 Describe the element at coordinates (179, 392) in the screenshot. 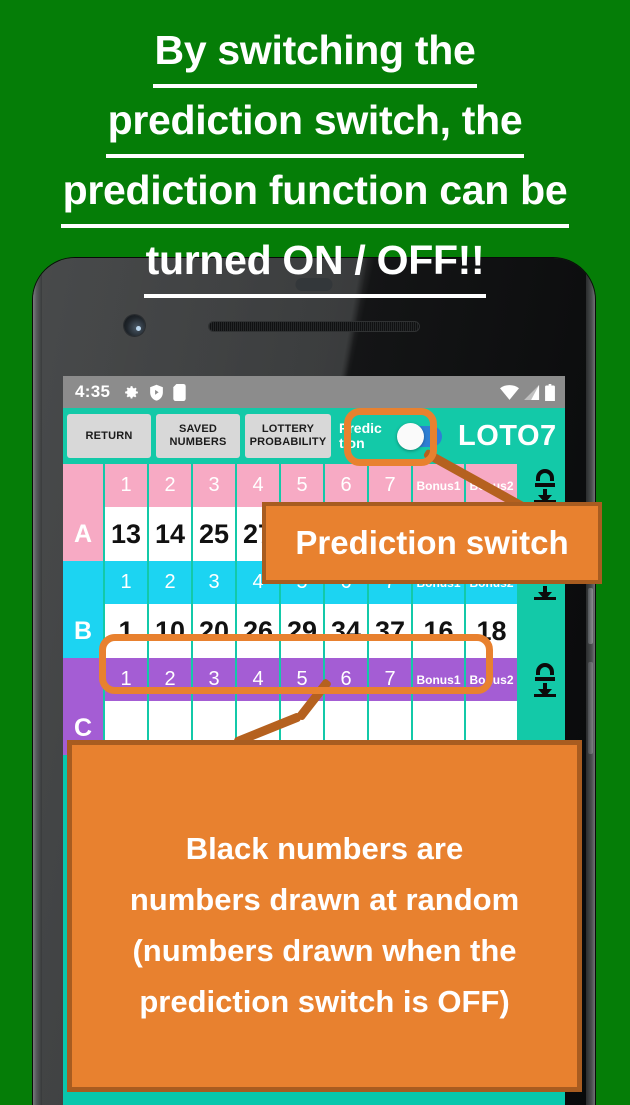

I see `sd-card-icon` at that location.